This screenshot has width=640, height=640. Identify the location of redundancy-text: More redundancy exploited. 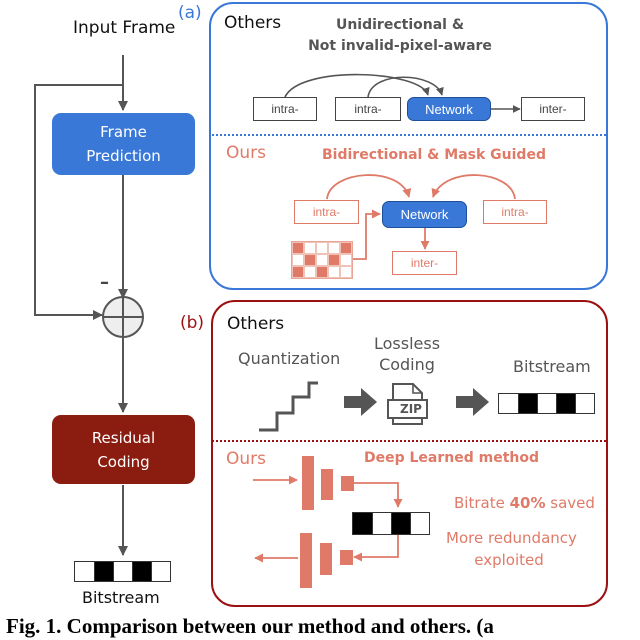
(511, 549).